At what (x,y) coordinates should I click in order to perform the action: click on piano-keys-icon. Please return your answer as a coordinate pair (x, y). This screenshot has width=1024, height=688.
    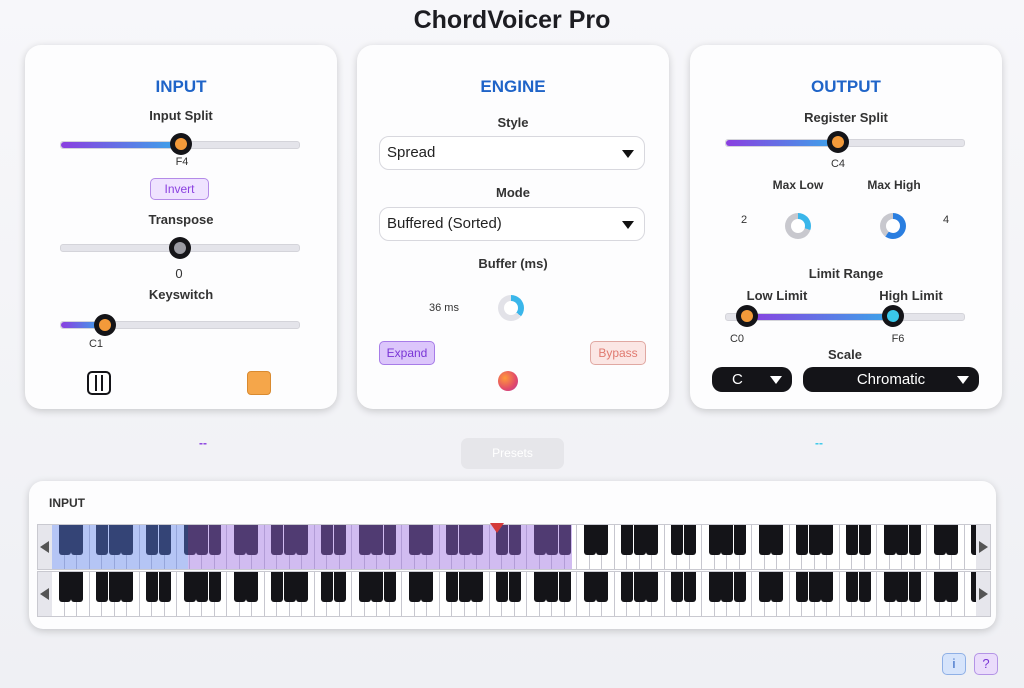
    Looking at the image, I should click on (99, 383).